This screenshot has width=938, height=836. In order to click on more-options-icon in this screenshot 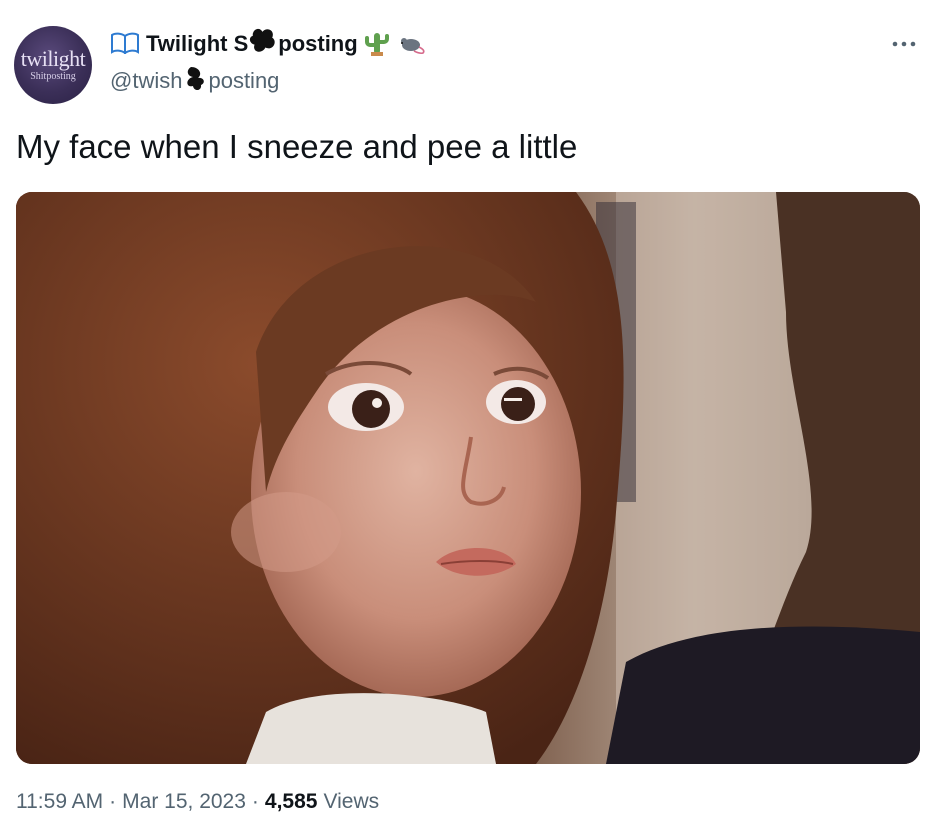, I will do `click(904, 44)`.